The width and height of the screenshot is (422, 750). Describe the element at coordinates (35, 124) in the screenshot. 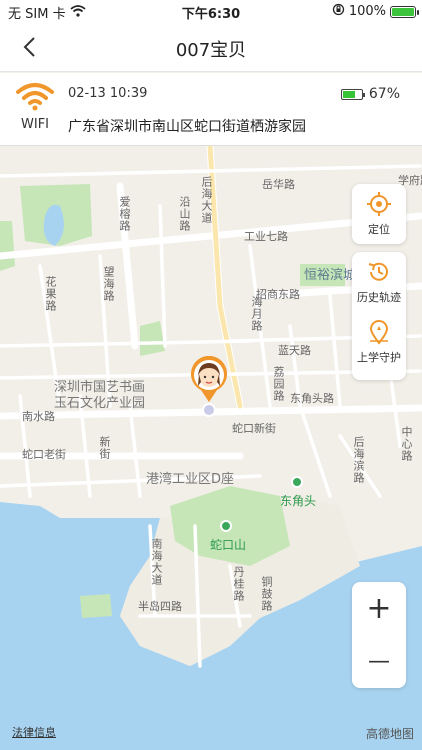

I see `connection-label: WIFI` at that location.